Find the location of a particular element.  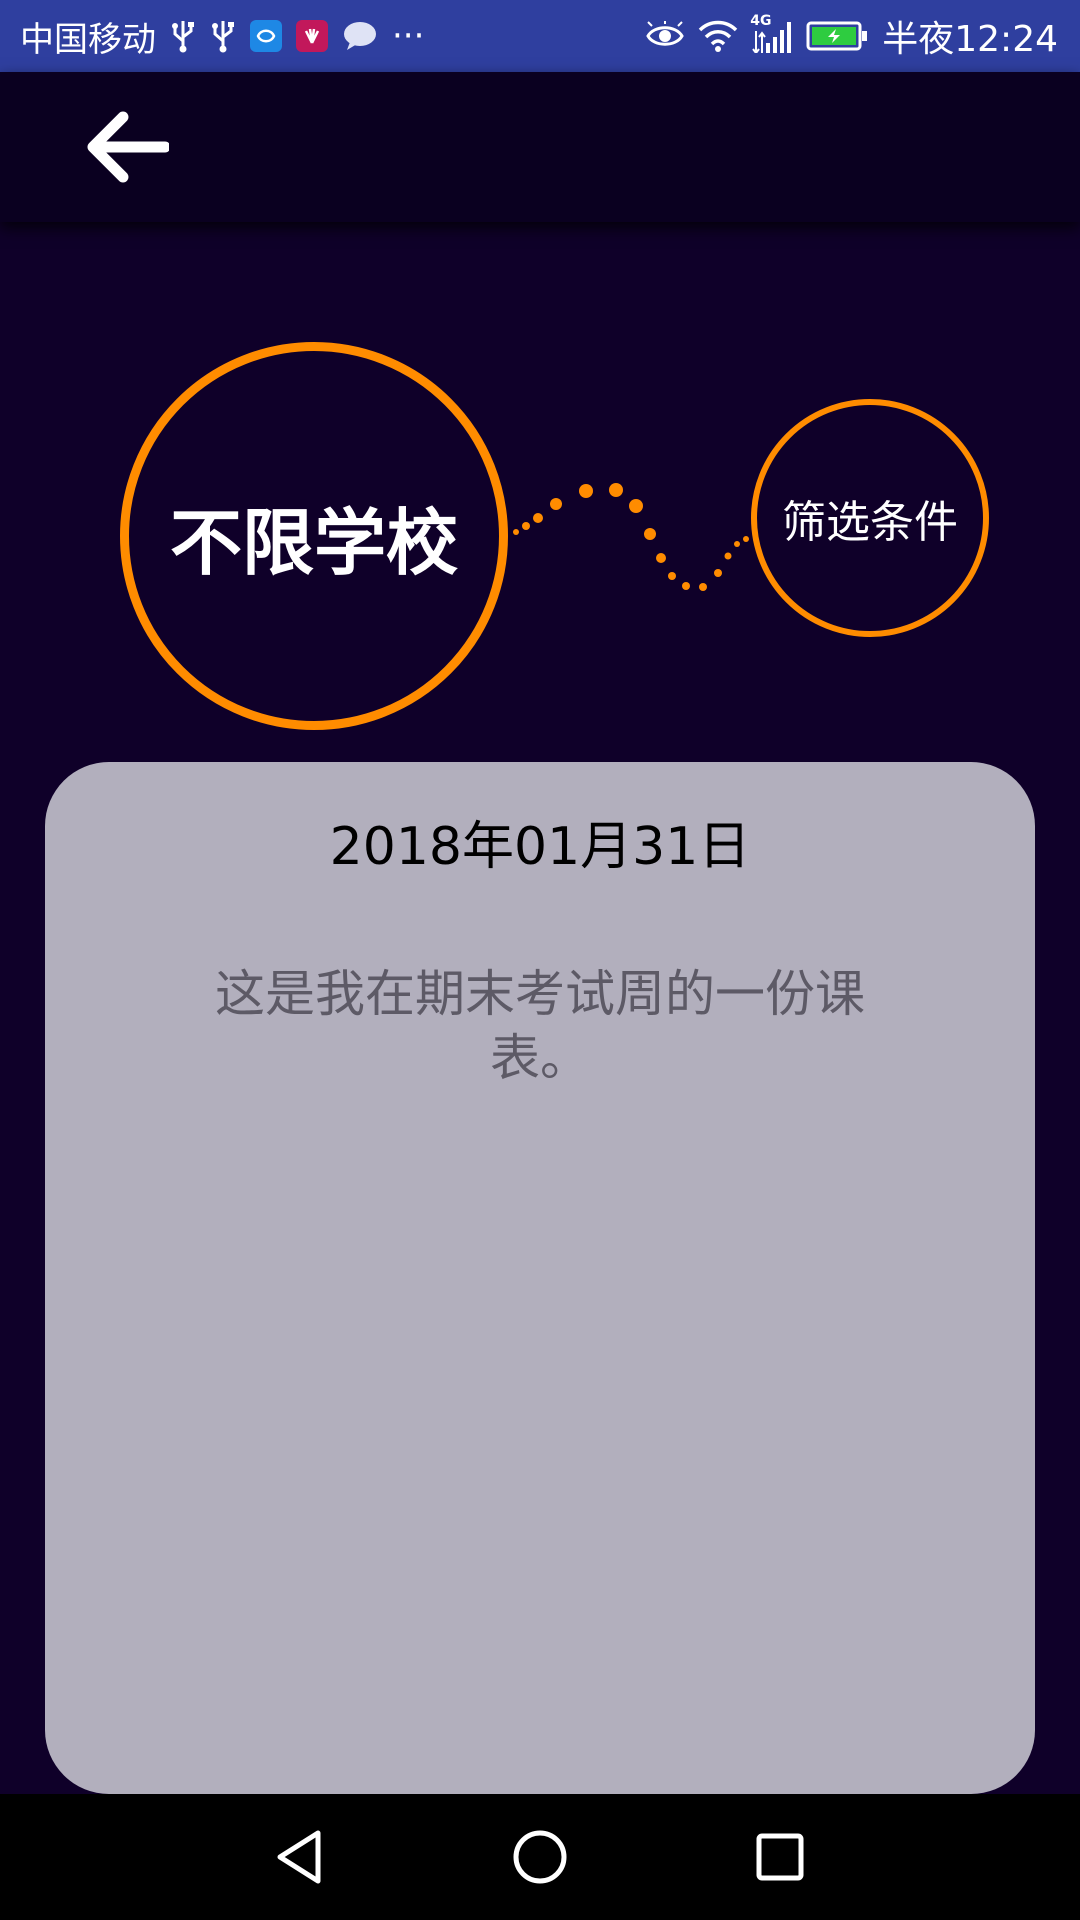

back-button is located at coordinates (127, 147).